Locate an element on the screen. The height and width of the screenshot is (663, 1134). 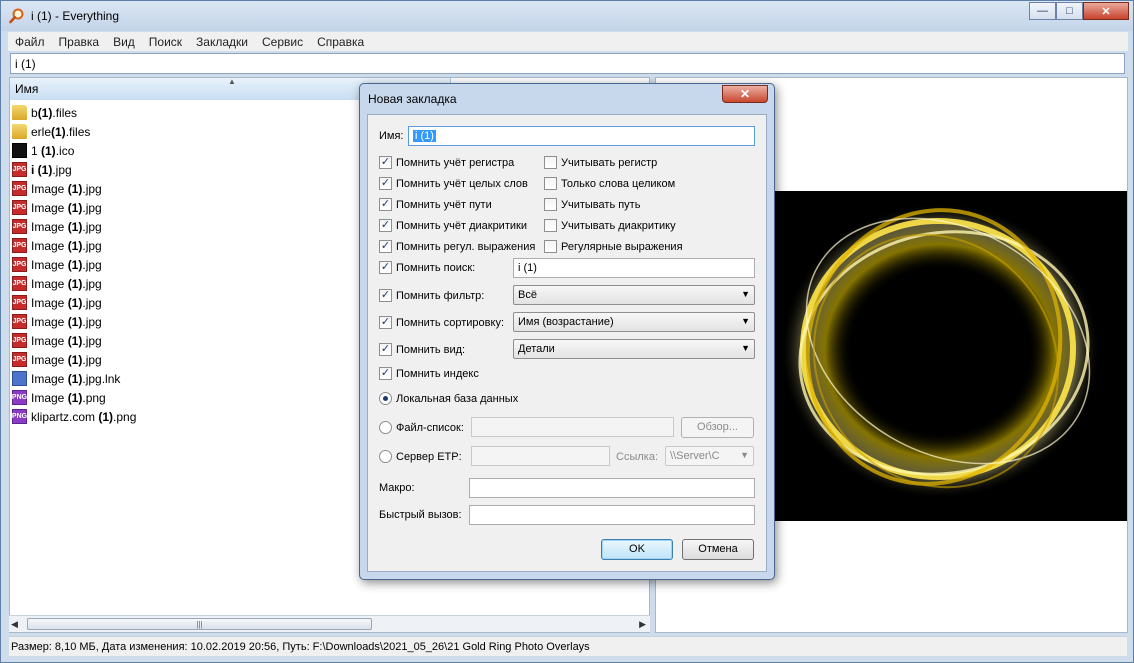
ftp-server-label: Сервер ETP: is located at coordinates (429, 456).